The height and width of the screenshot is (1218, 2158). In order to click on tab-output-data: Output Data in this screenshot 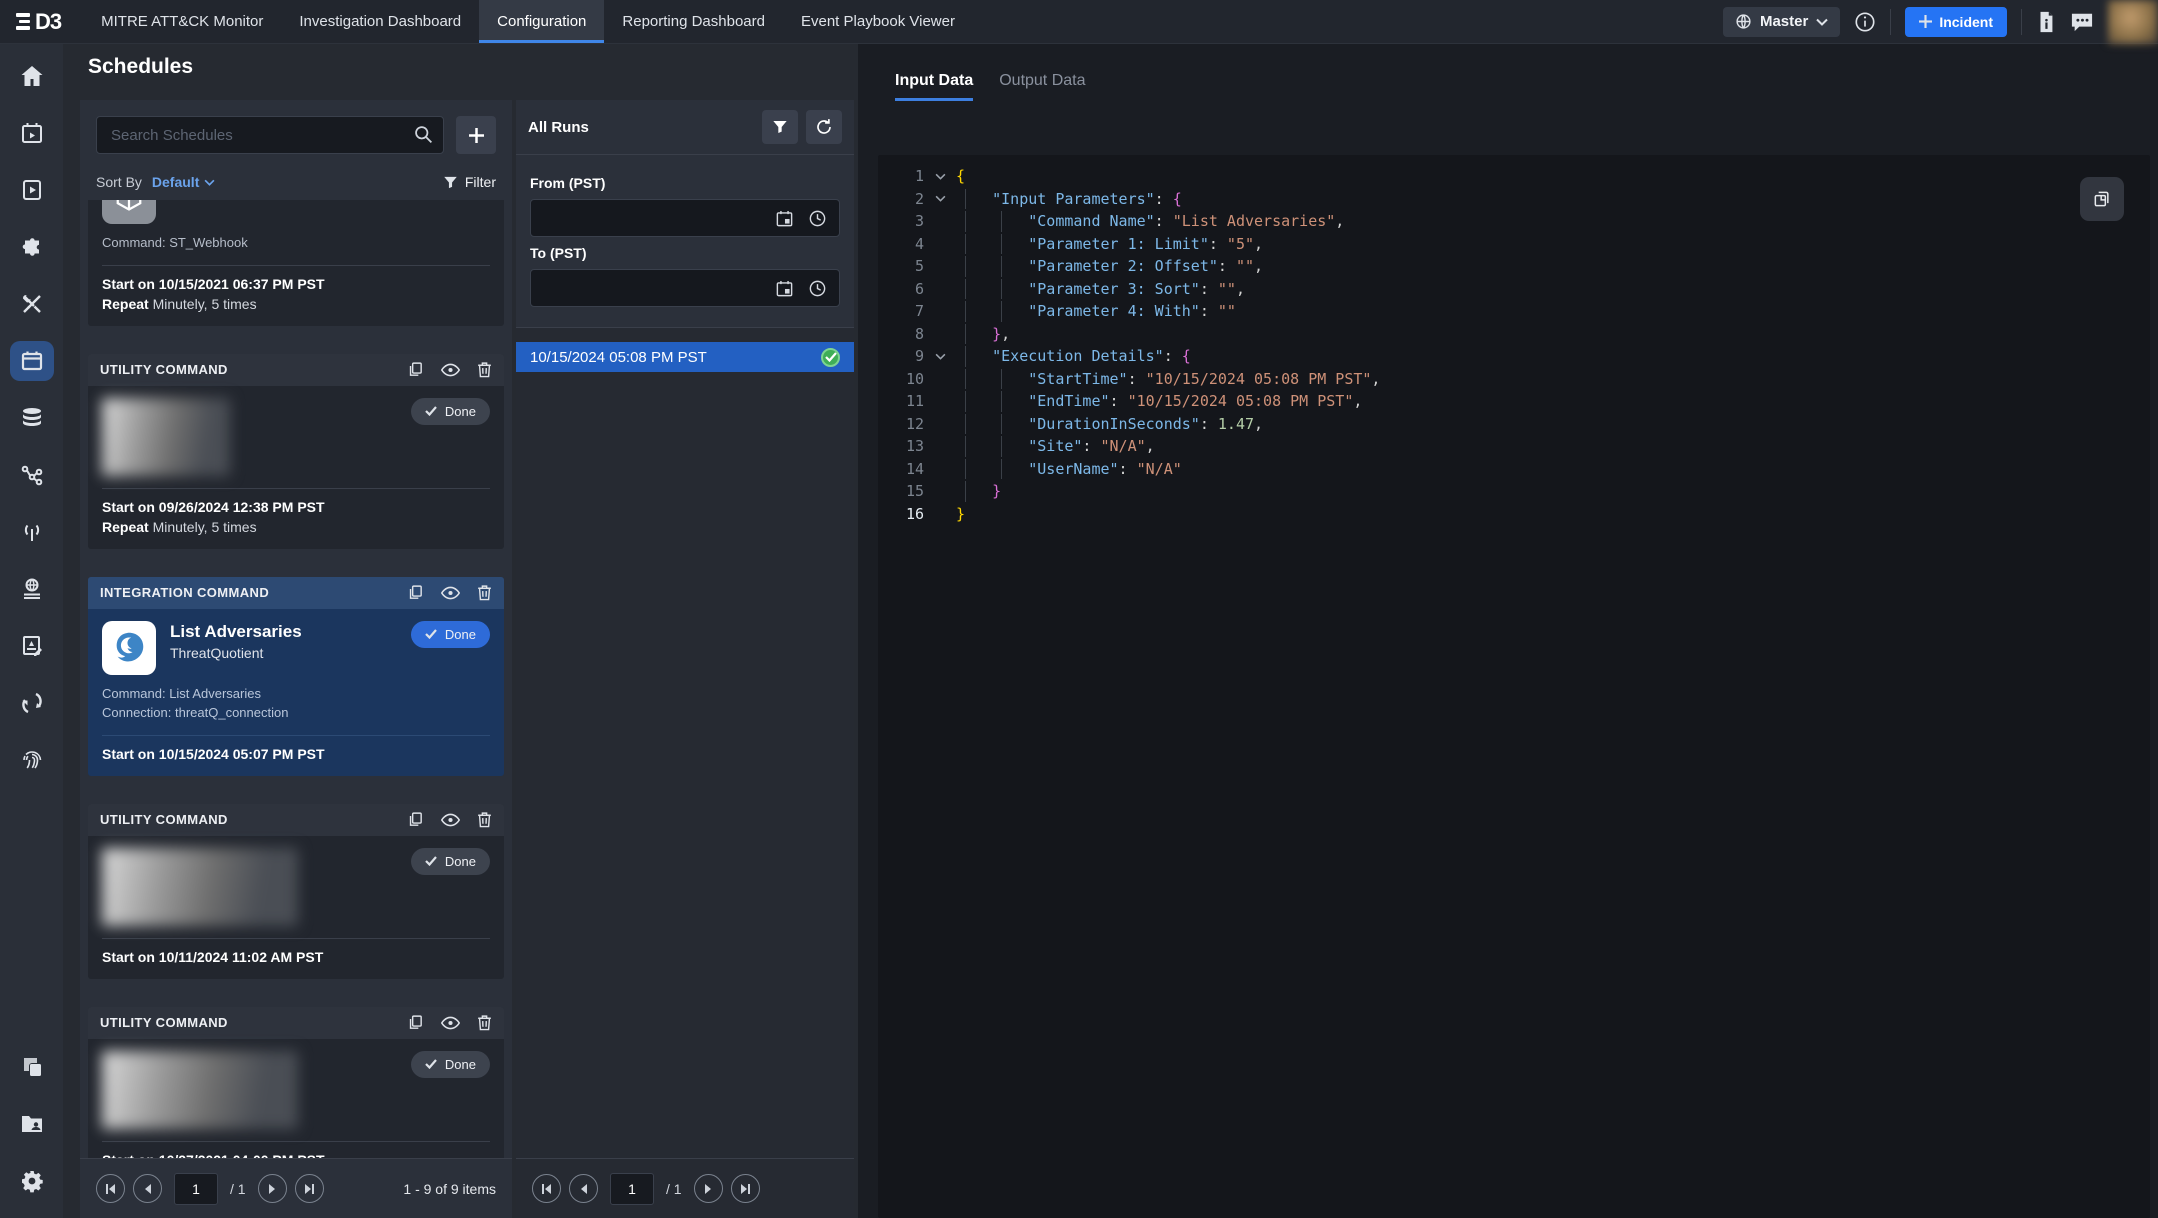, I will do `click(1042, 86)`.